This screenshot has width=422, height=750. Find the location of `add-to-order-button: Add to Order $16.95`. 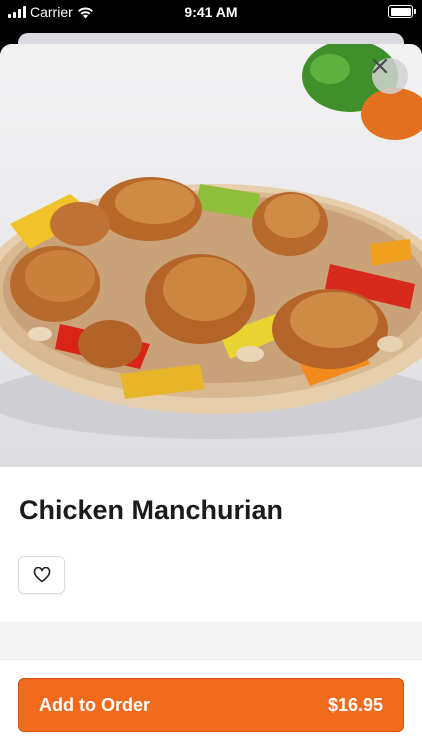

add-to-order-button: Add to Order $16.95 is located at coordinates (211, 705).